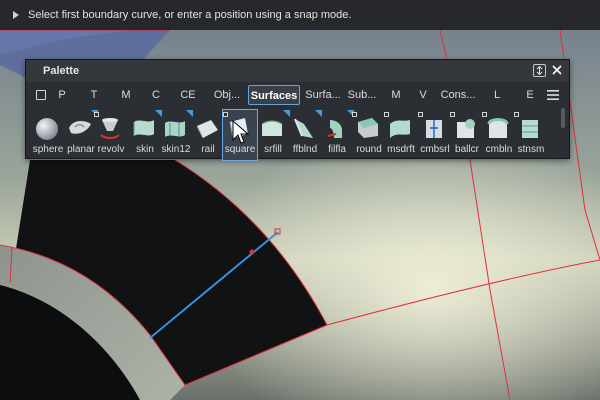 This screenshot has height=400, width=600. Describe the element at coordinates (126, 95) in the screenshot. I see `tab-m: M` at that location.